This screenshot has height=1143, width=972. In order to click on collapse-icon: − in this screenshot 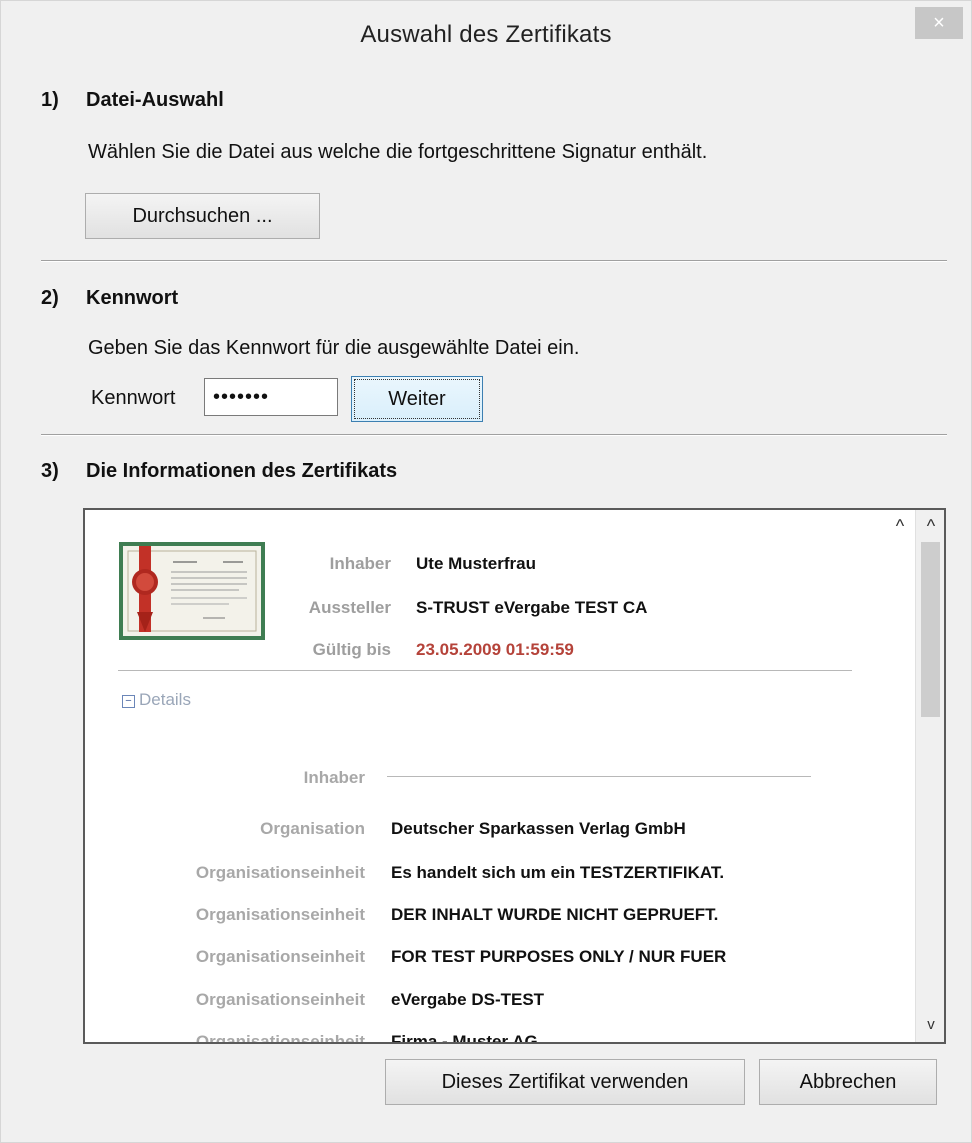, I will do `click(128, 701)`.